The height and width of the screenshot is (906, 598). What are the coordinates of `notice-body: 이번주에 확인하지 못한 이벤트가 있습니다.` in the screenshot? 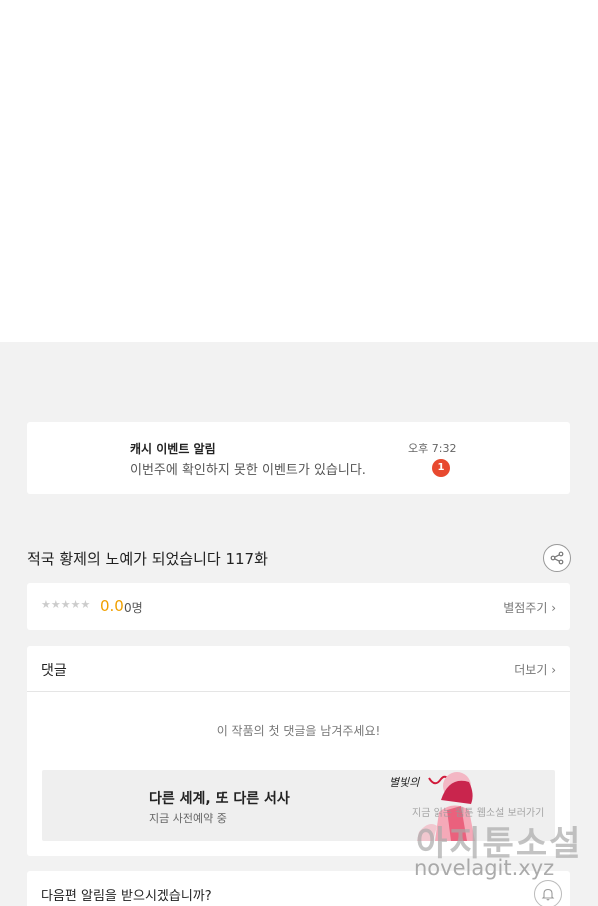 It's located at (248, 470).